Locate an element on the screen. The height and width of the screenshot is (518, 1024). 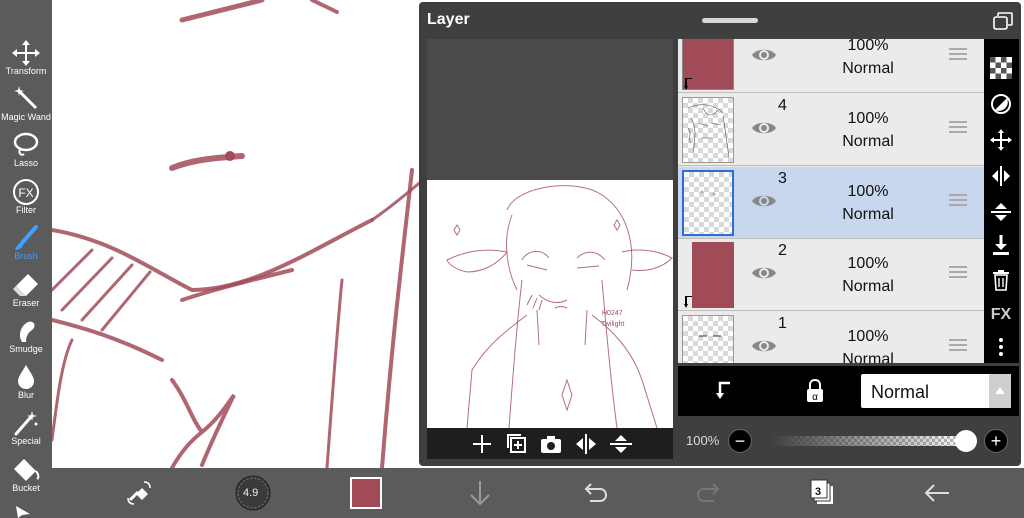
layer-thumbnail-sketch is located at coordinates (708, 131).